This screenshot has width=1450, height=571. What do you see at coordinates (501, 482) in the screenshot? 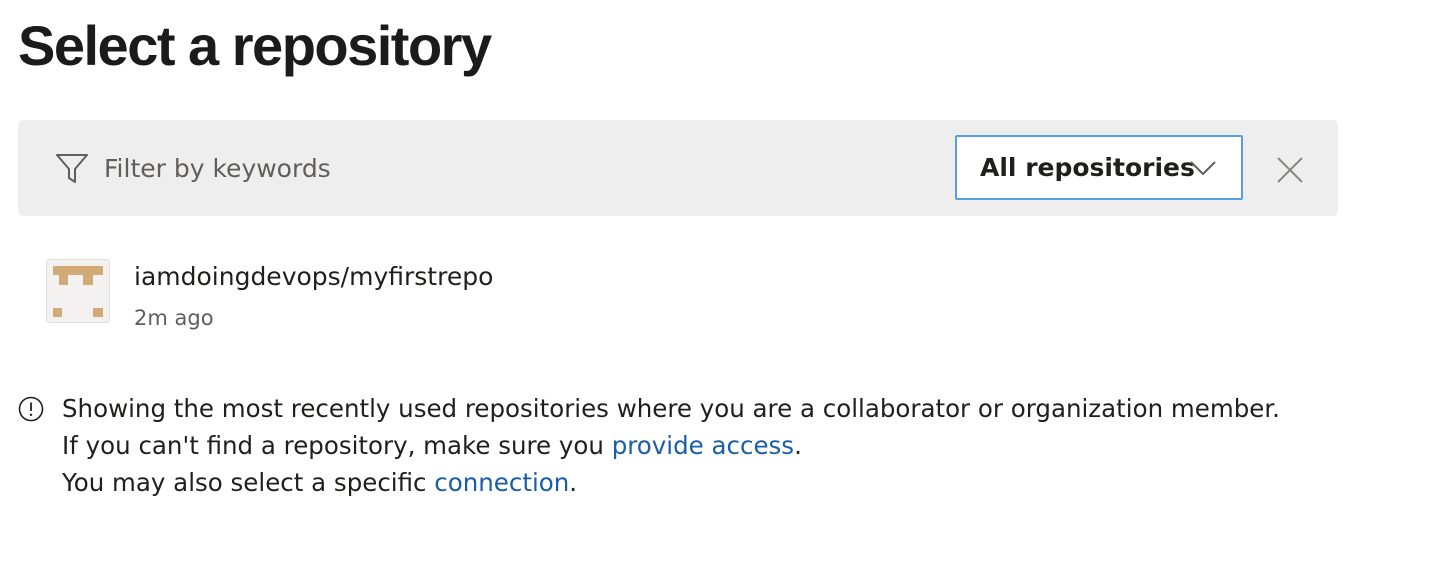
I see `connection-link: connection` at bounding box center [501, 482].